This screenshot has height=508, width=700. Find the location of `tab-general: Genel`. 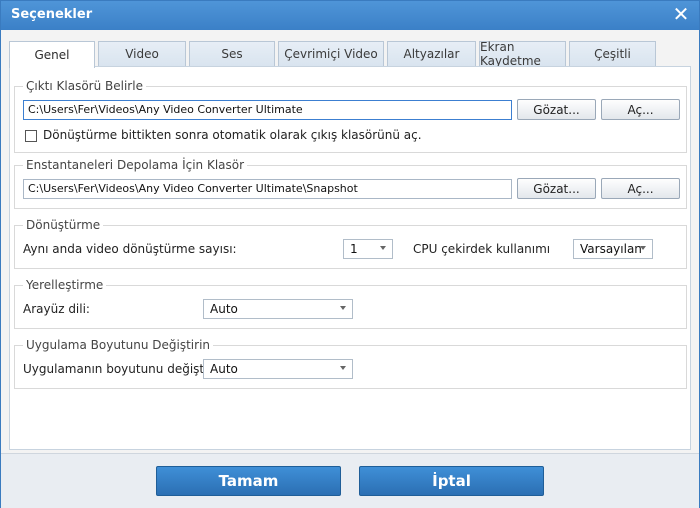

tab-general: Genel is located at coordinates (52, 54).